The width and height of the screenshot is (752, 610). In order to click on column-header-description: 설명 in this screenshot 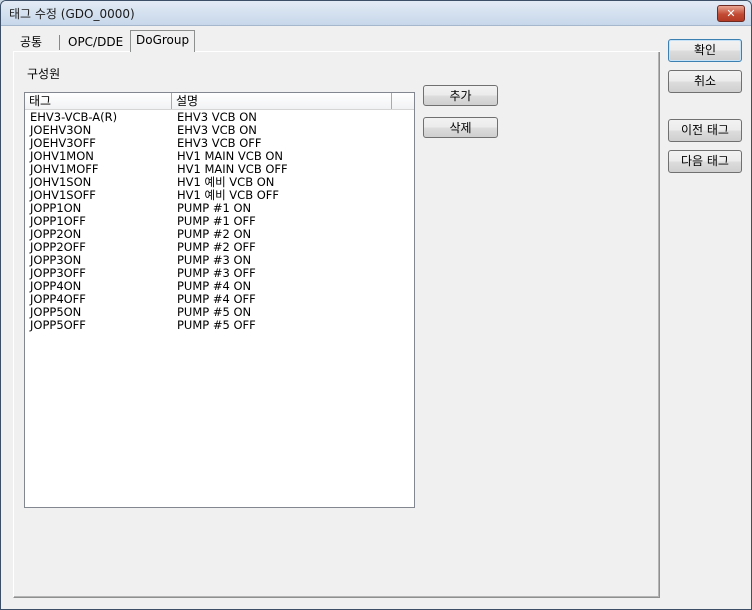, I will do `click(282, 101)`.